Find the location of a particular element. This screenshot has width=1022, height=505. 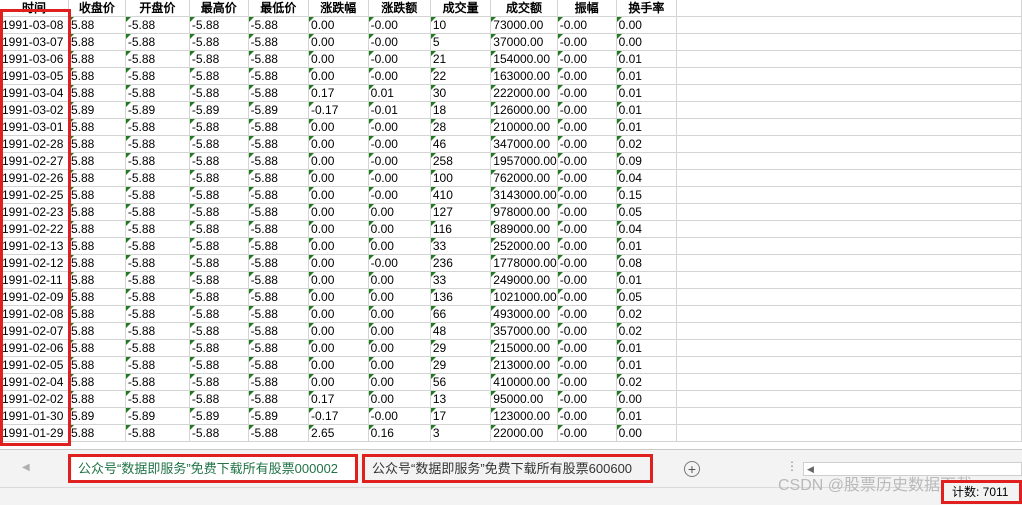

column-header: 振幅 is located at coordinates (587, 8).